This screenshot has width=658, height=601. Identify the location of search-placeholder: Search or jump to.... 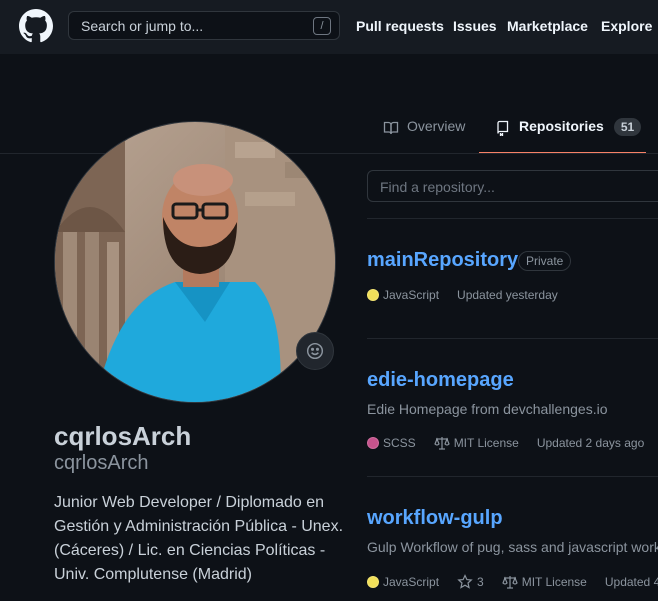
(142, 26).